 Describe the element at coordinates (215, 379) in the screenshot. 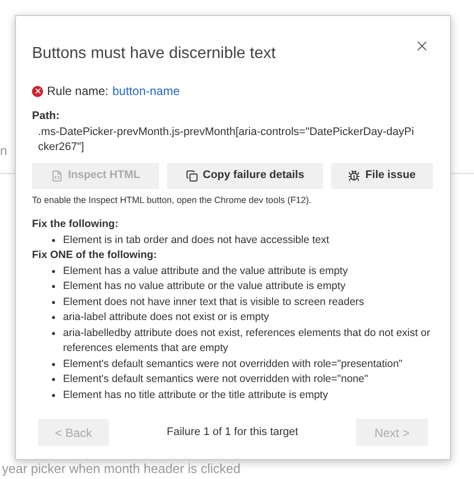

I see `fix-item: Element's default semantics were not overridden with role="none"` at that location.